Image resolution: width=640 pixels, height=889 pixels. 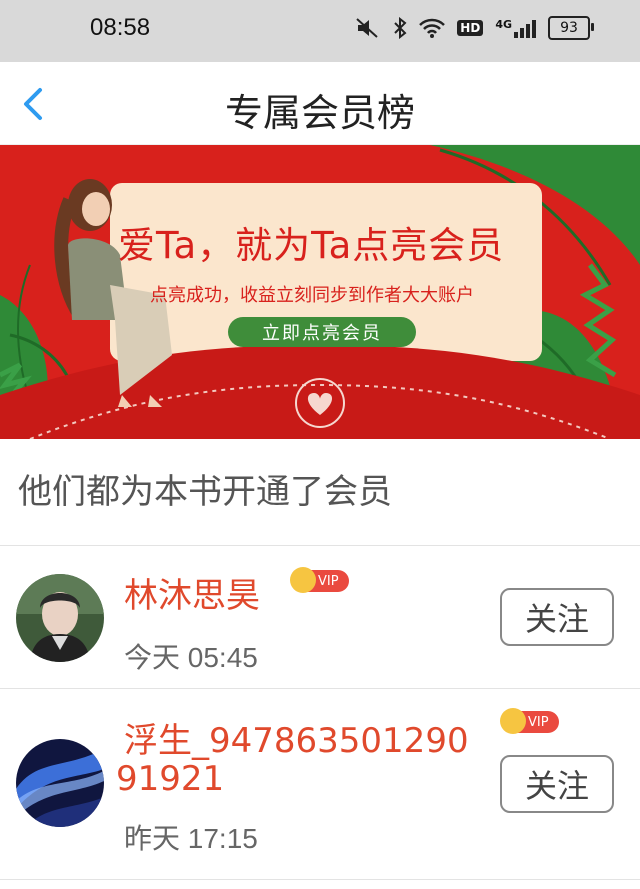 I want to click on member-name: 林沐思昊, so click(x=192, y=592).